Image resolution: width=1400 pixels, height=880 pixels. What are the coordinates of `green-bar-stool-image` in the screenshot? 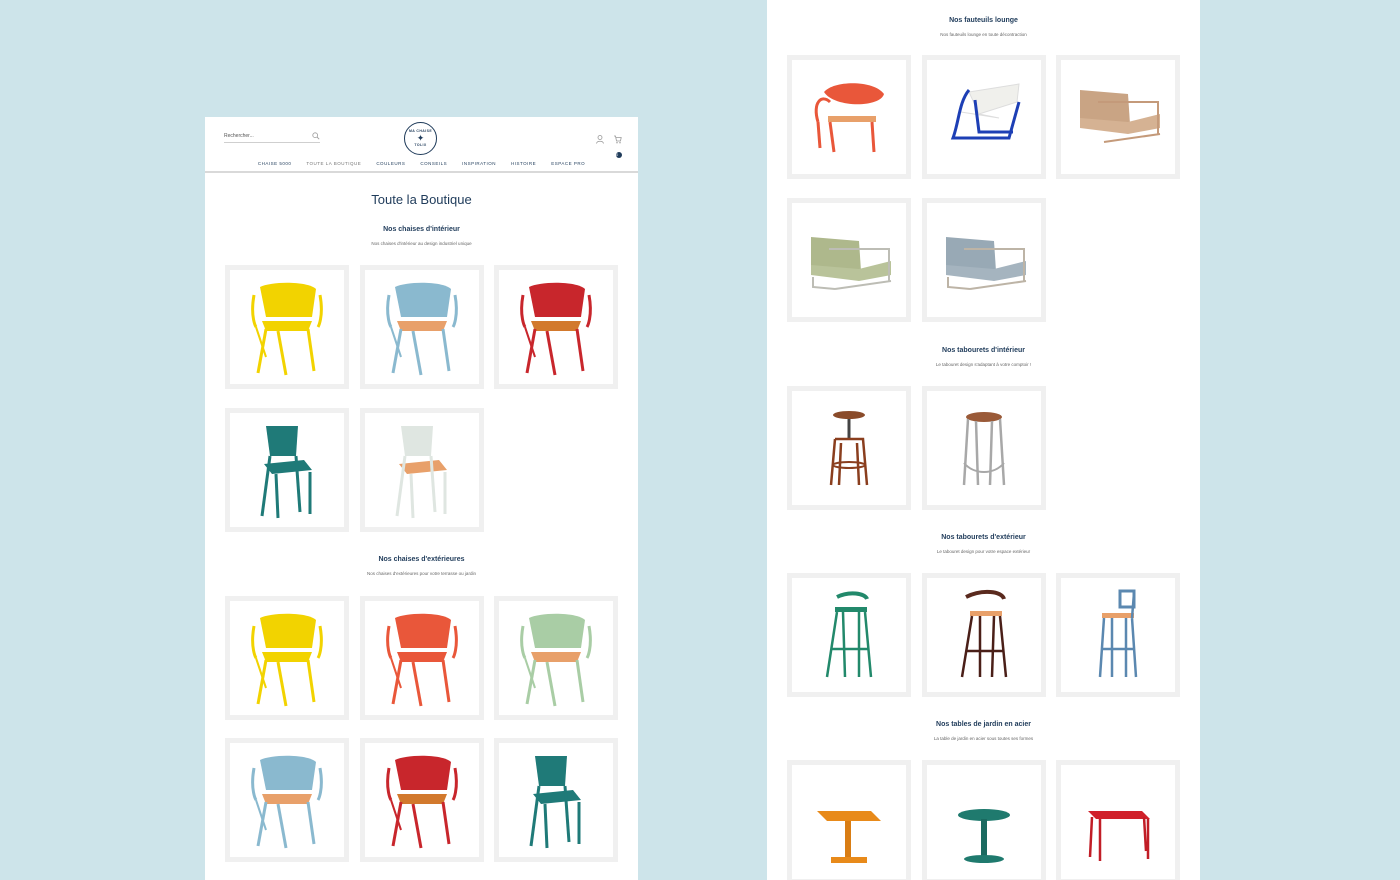 It's located at (849, 634).